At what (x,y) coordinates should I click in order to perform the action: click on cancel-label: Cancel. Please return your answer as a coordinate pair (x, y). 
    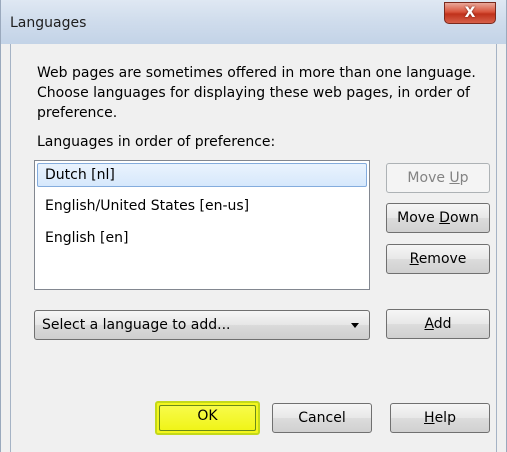
    Looking at the image, I should click on (322, 418).